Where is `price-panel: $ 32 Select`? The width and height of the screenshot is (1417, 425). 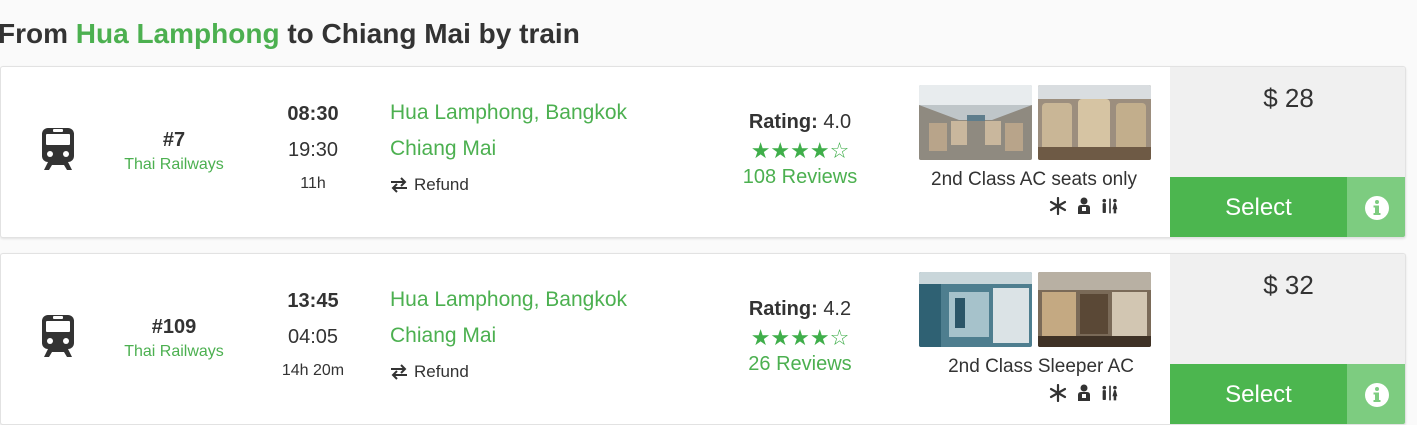
price-panel: $ 32 Select is located at coordinates (1287, 339).